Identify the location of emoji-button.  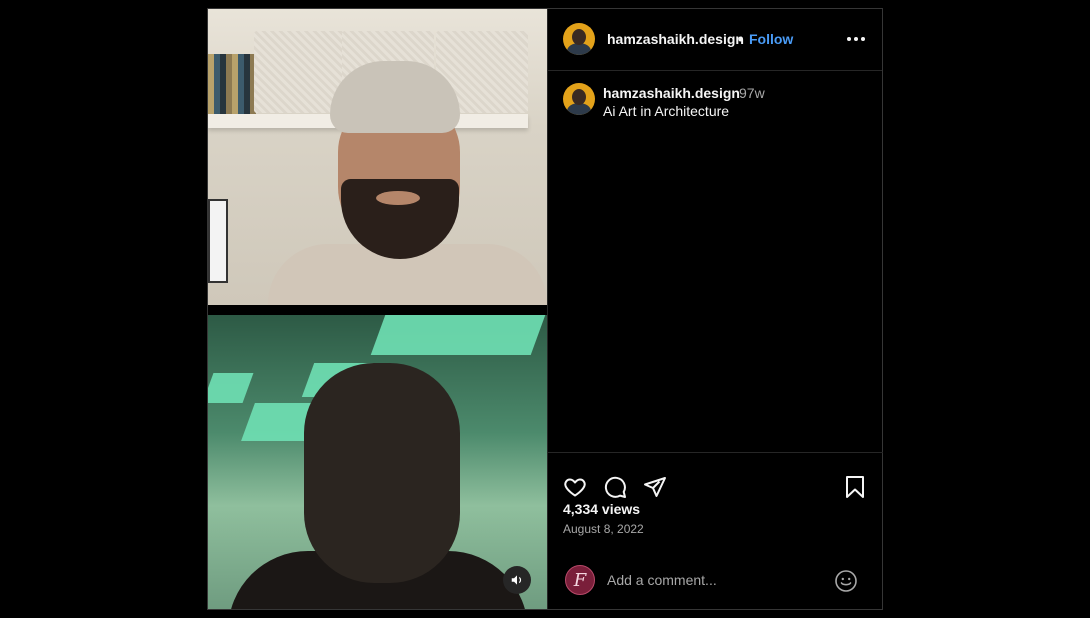
(846, 581).